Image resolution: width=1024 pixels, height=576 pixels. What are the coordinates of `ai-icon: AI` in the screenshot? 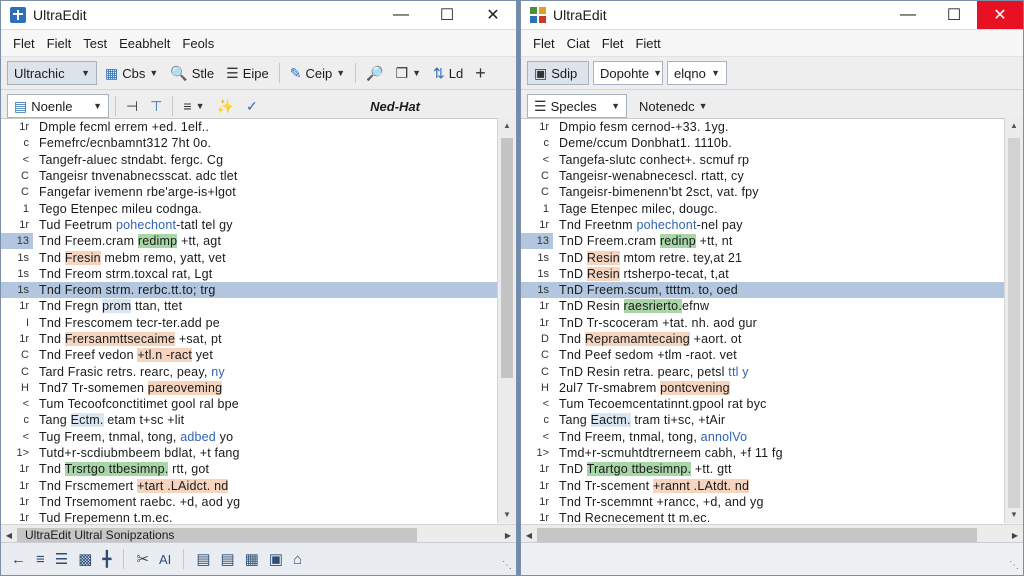 It's located at (165, 559).